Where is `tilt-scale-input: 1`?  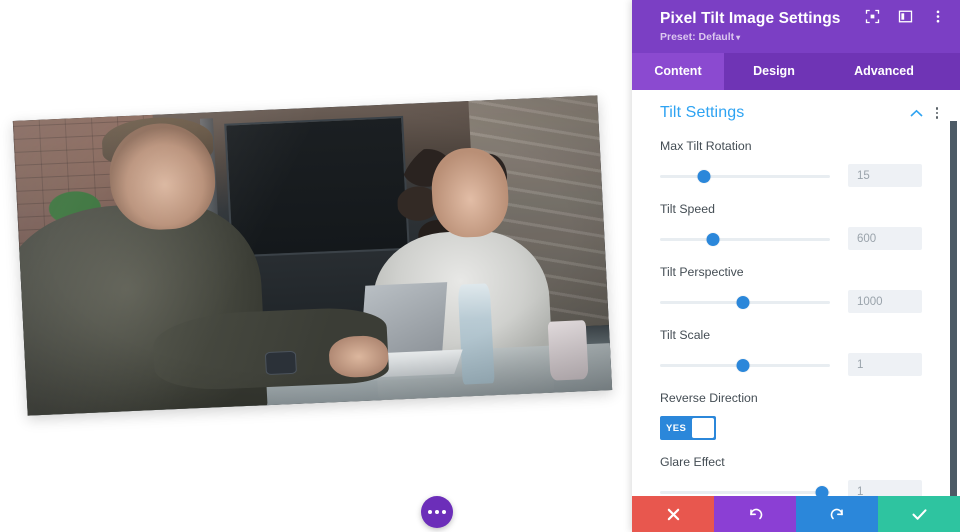
tilt-scale-input: 1 is located at coordinates (885, 364).